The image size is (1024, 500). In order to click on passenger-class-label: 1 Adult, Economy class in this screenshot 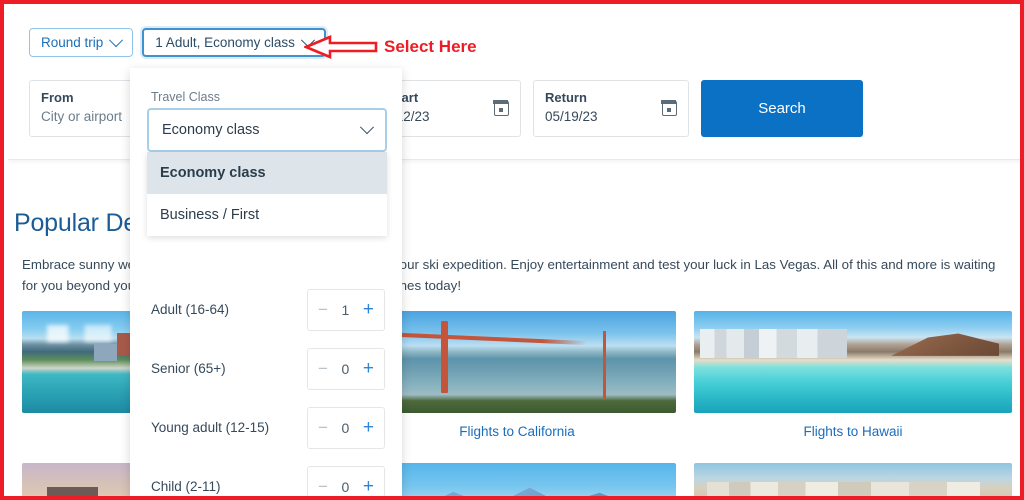, I will do `click(225, 42)`.